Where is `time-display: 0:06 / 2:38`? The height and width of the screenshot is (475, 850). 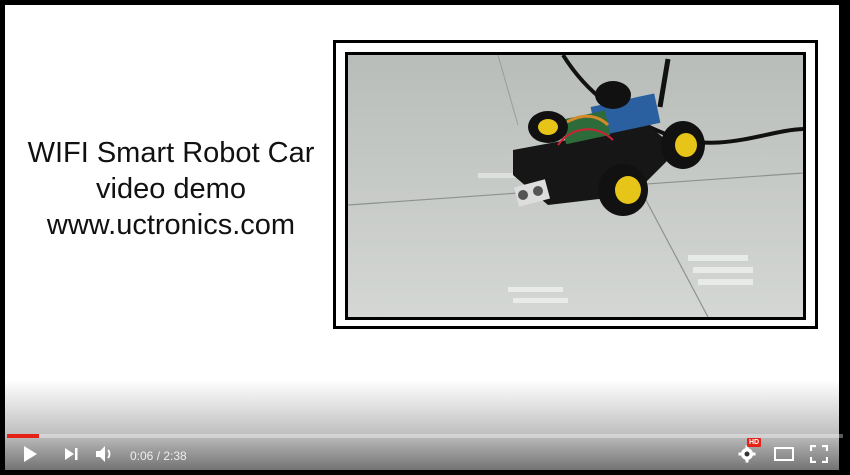
time-display: 0:06 / 2:38 is located at coordinates (158, 456).